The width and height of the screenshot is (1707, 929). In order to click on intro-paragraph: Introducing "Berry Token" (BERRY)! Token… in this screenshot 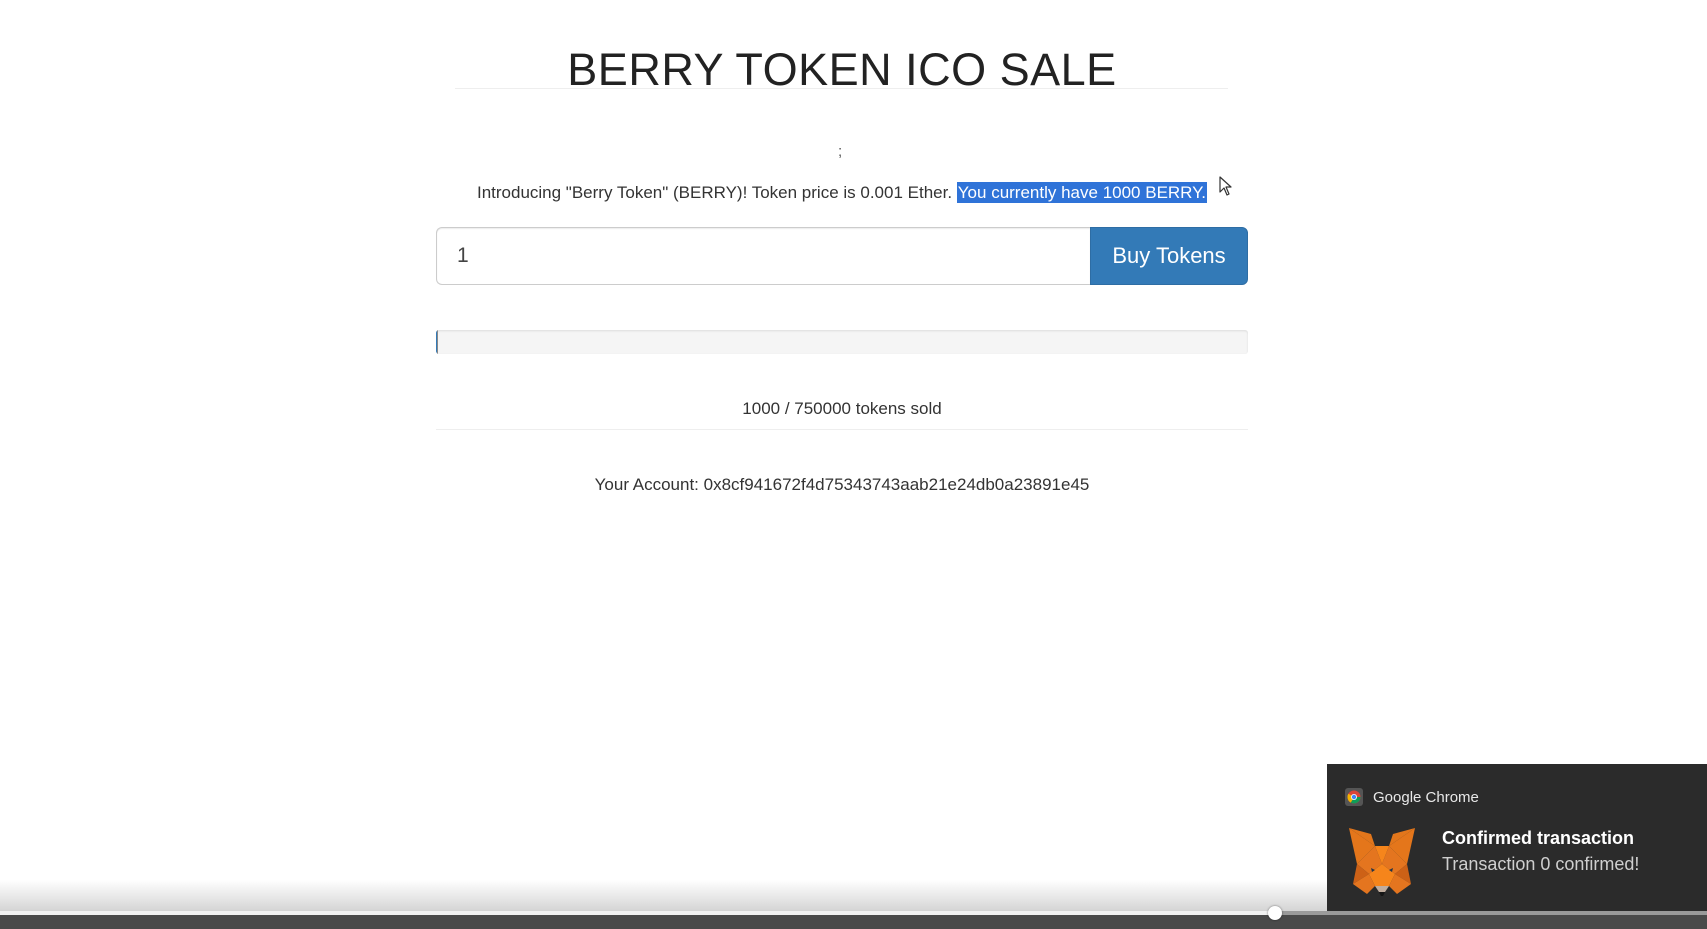, I will do `click(842, 192)`.